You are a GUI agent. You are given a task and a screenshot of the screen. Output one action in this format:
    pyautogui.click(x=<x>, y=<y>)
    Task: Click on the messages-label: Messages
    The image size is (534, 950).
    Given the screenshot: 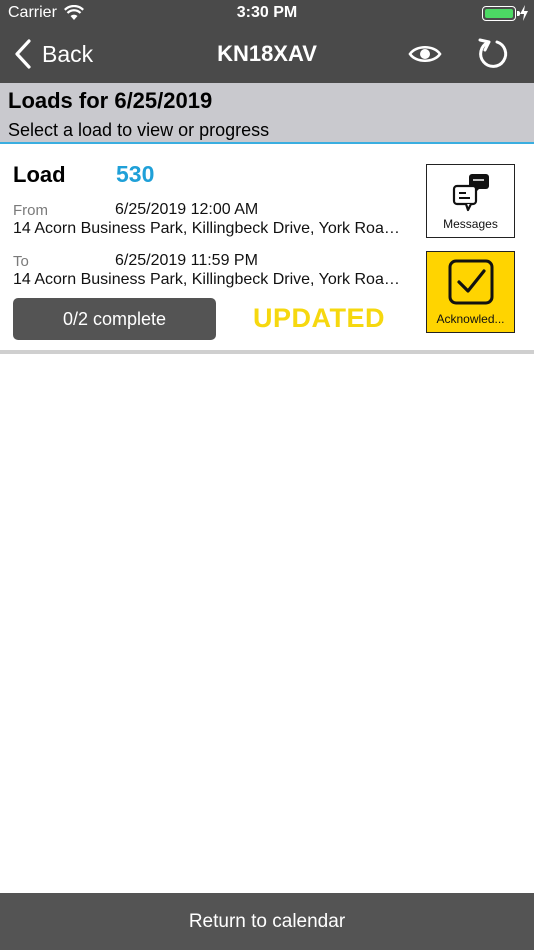 What is the action you would take?
    pyautogui.click(x=470, y=224)
    